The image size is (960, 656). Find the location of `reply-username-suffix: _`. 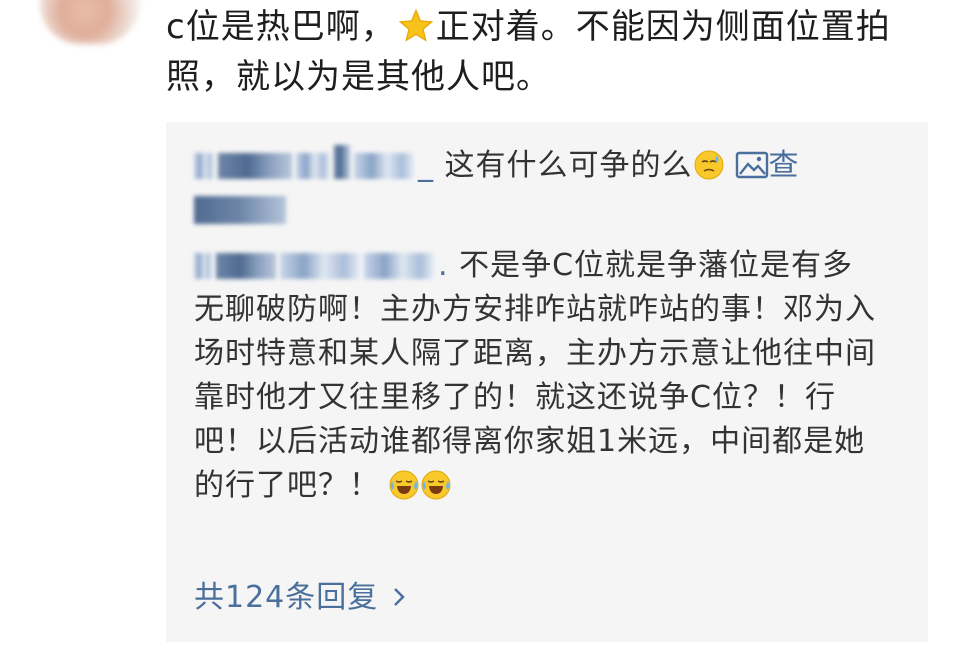

reply-username-suffix: _ is located at coordinates (426, 165).